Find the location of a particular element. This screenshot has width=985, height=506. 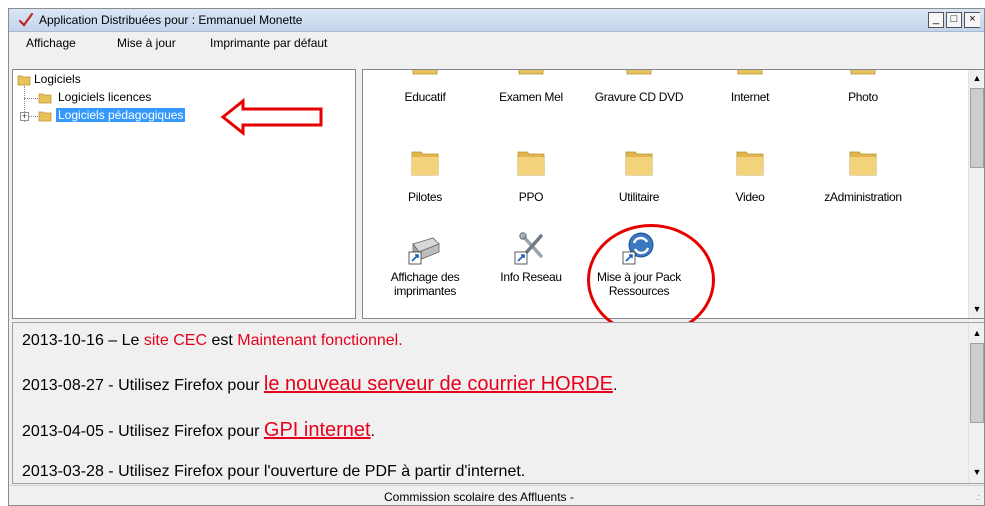

menu-affichage: Affichage is located at coordinates (51, 43).